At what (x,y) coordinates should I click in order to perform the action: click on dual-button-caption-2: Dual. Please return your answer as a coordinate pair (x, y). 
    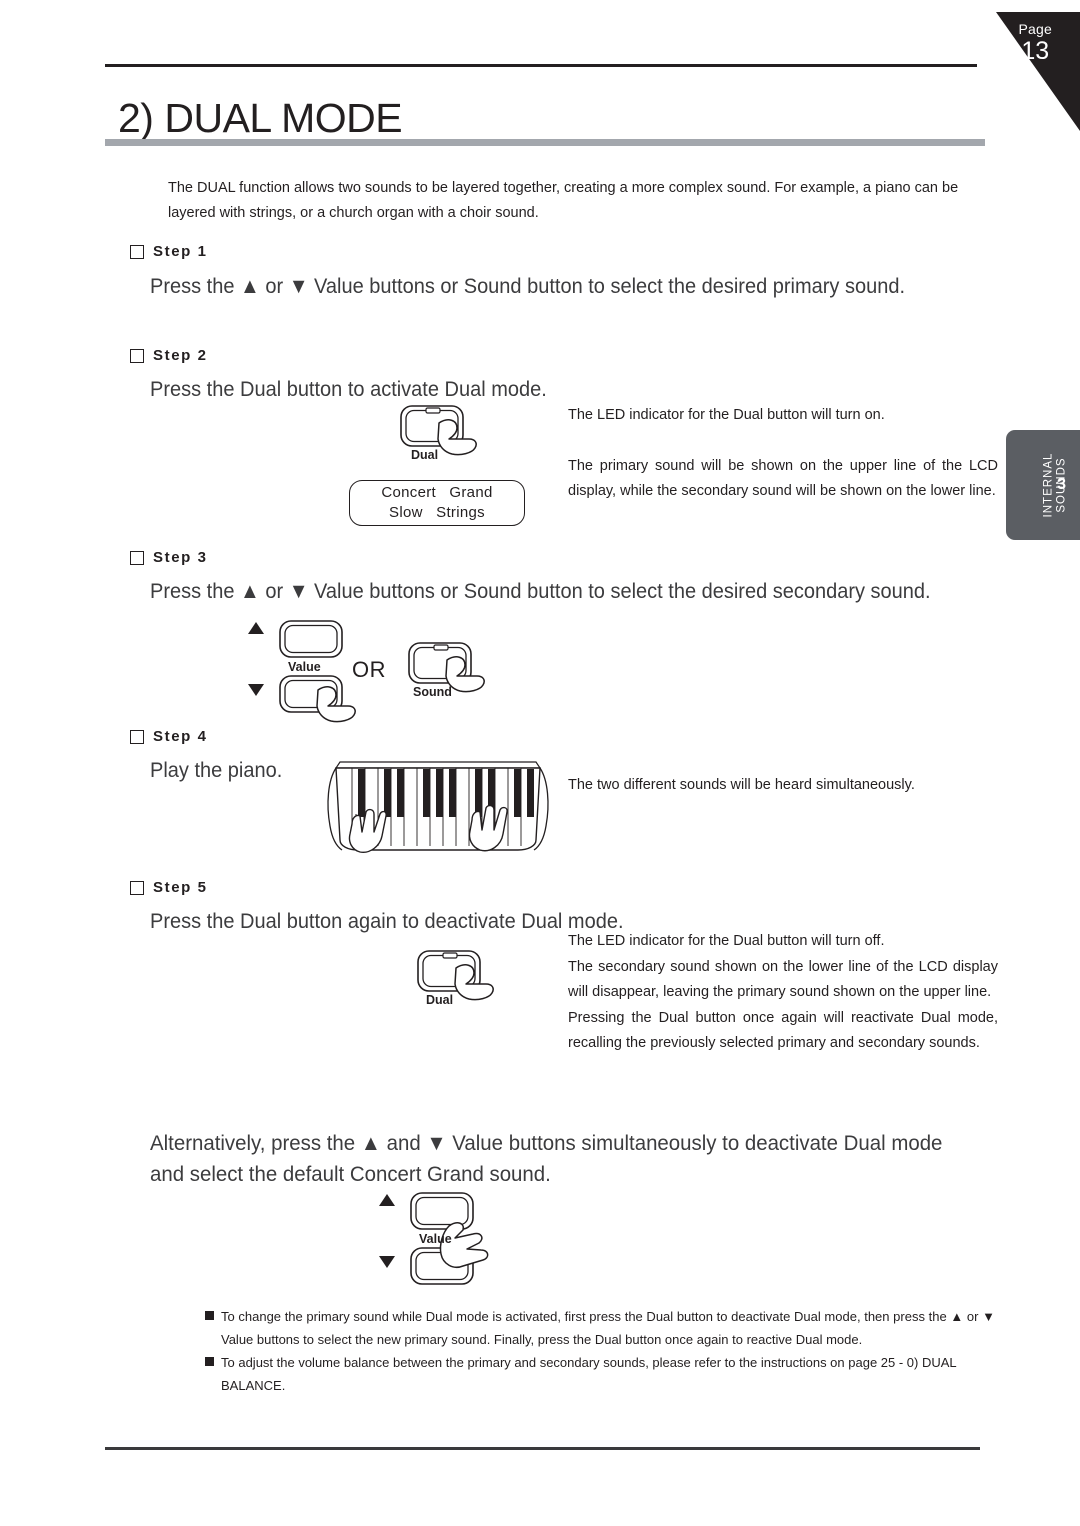
    Looking at the image, I should click on (440, 1000).